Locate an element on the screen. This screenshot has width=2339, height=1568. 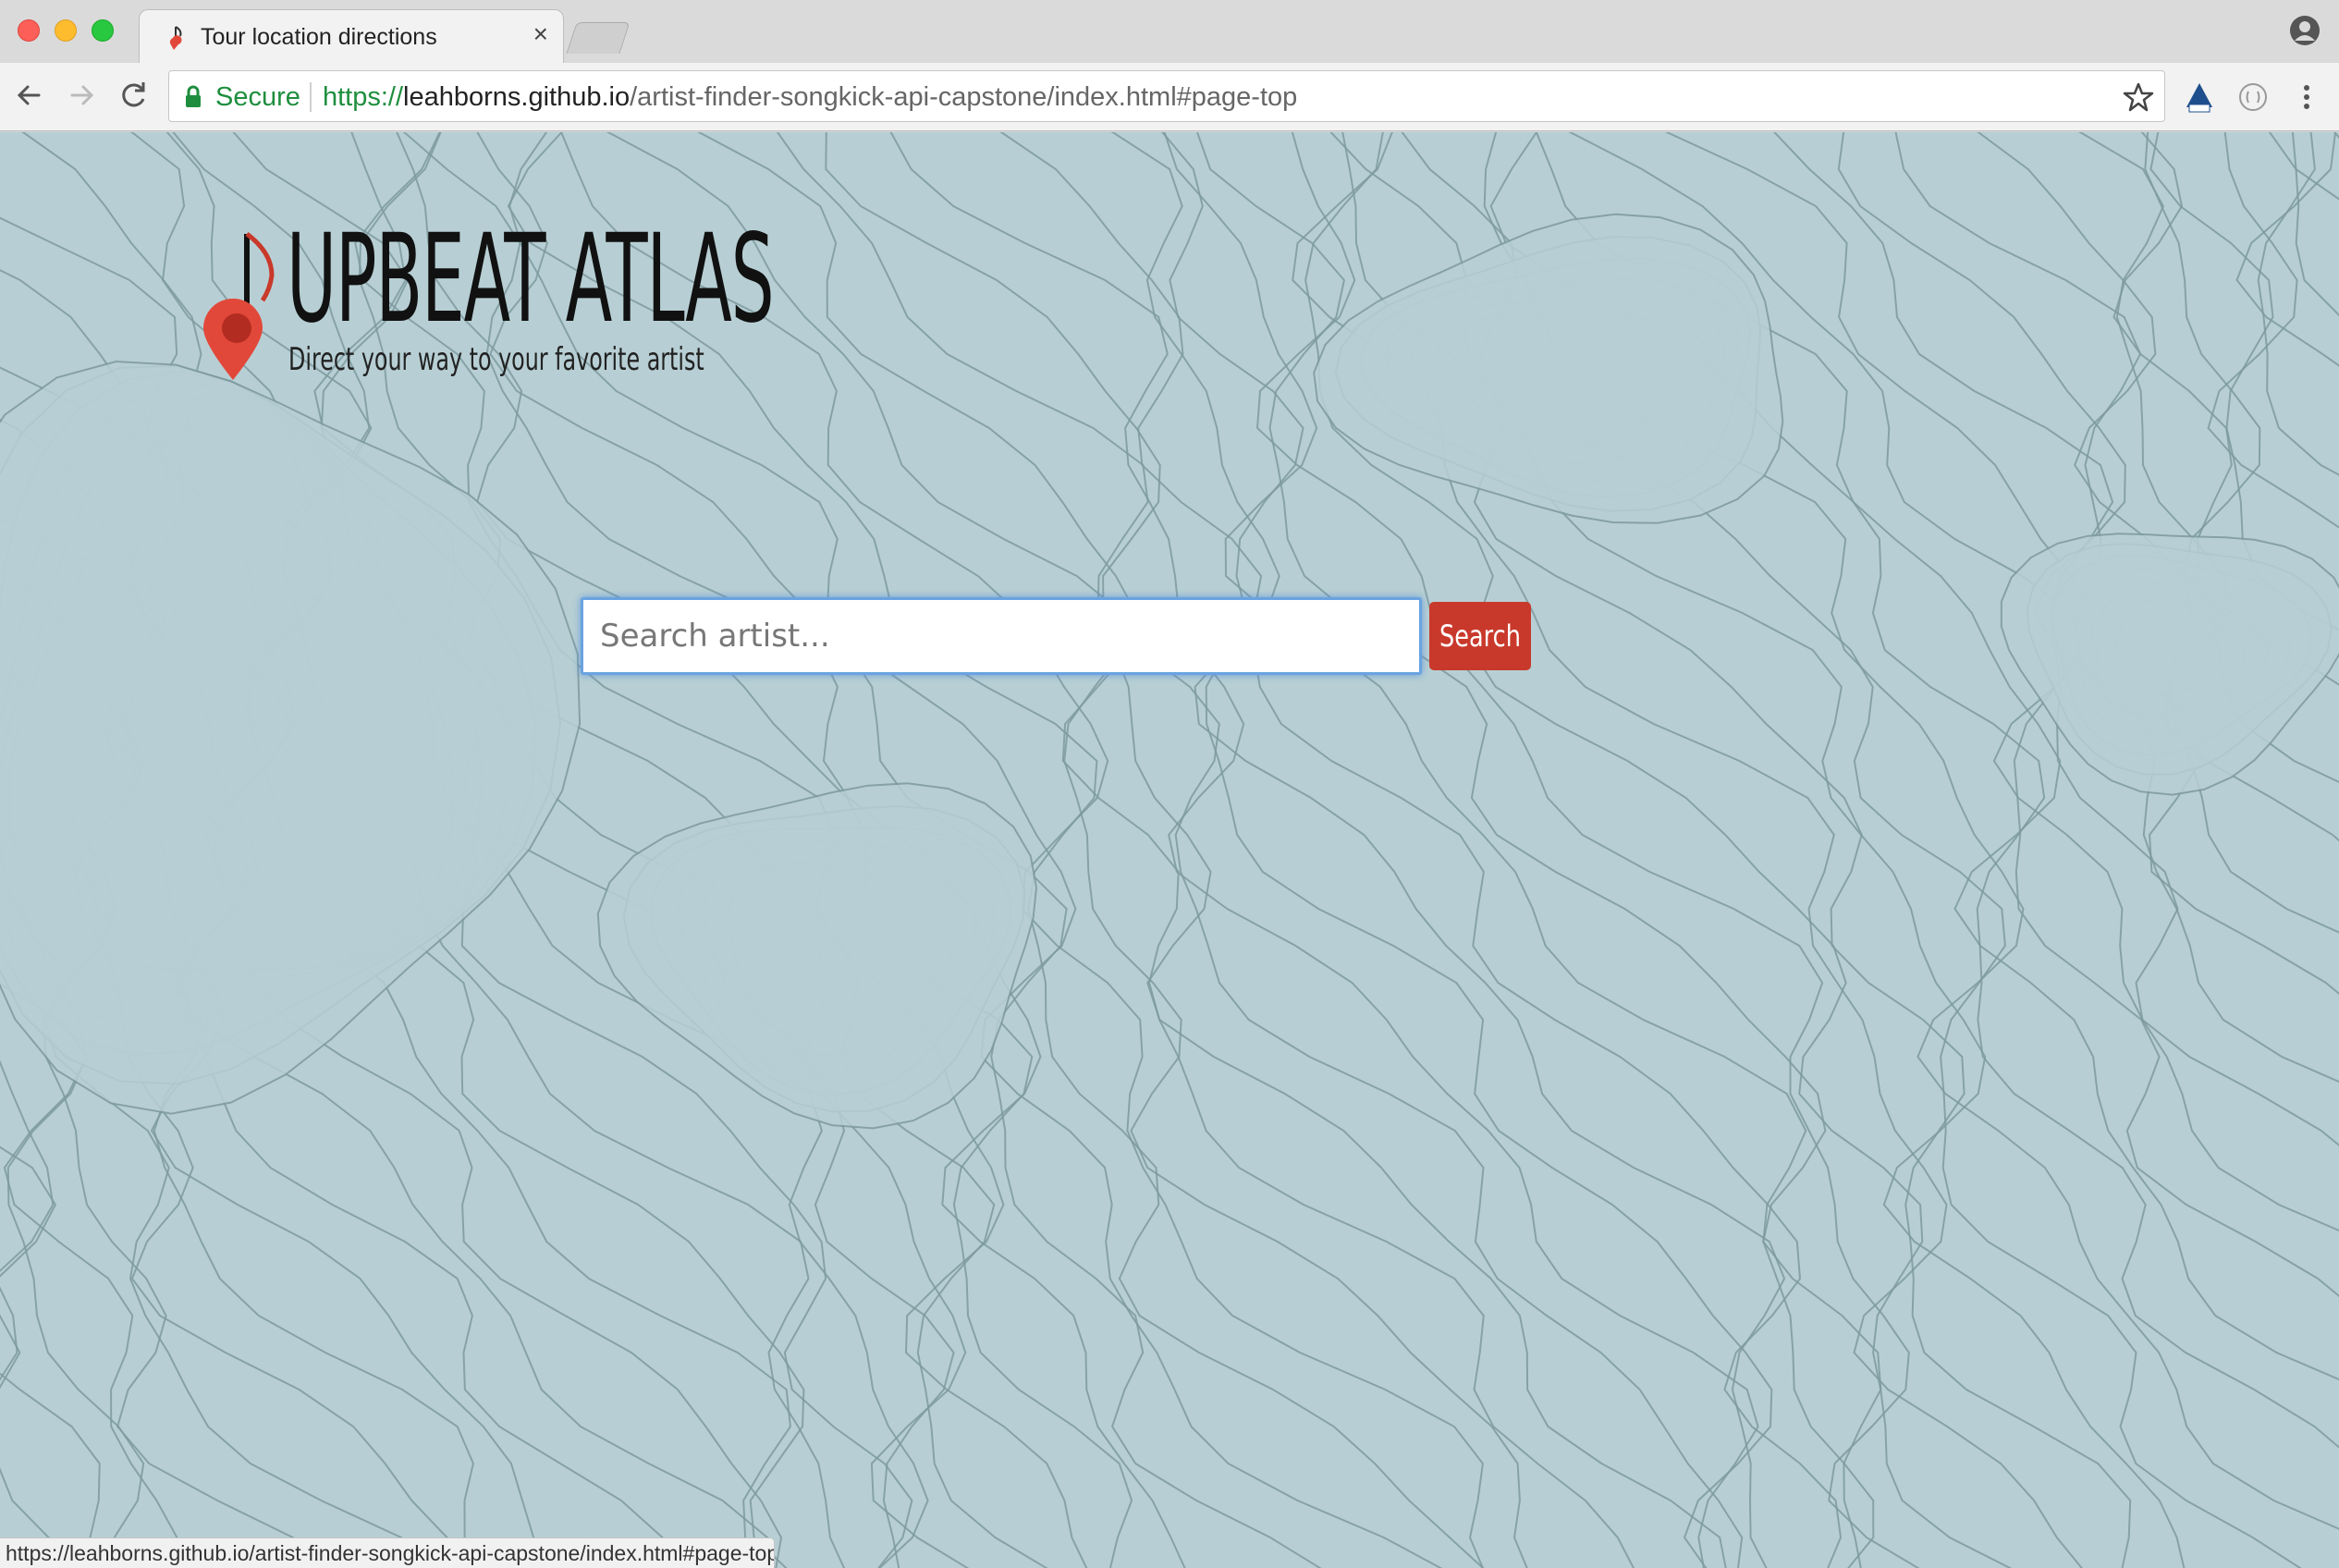
music-note-favicon-icon is located at coordinates (175, 38).